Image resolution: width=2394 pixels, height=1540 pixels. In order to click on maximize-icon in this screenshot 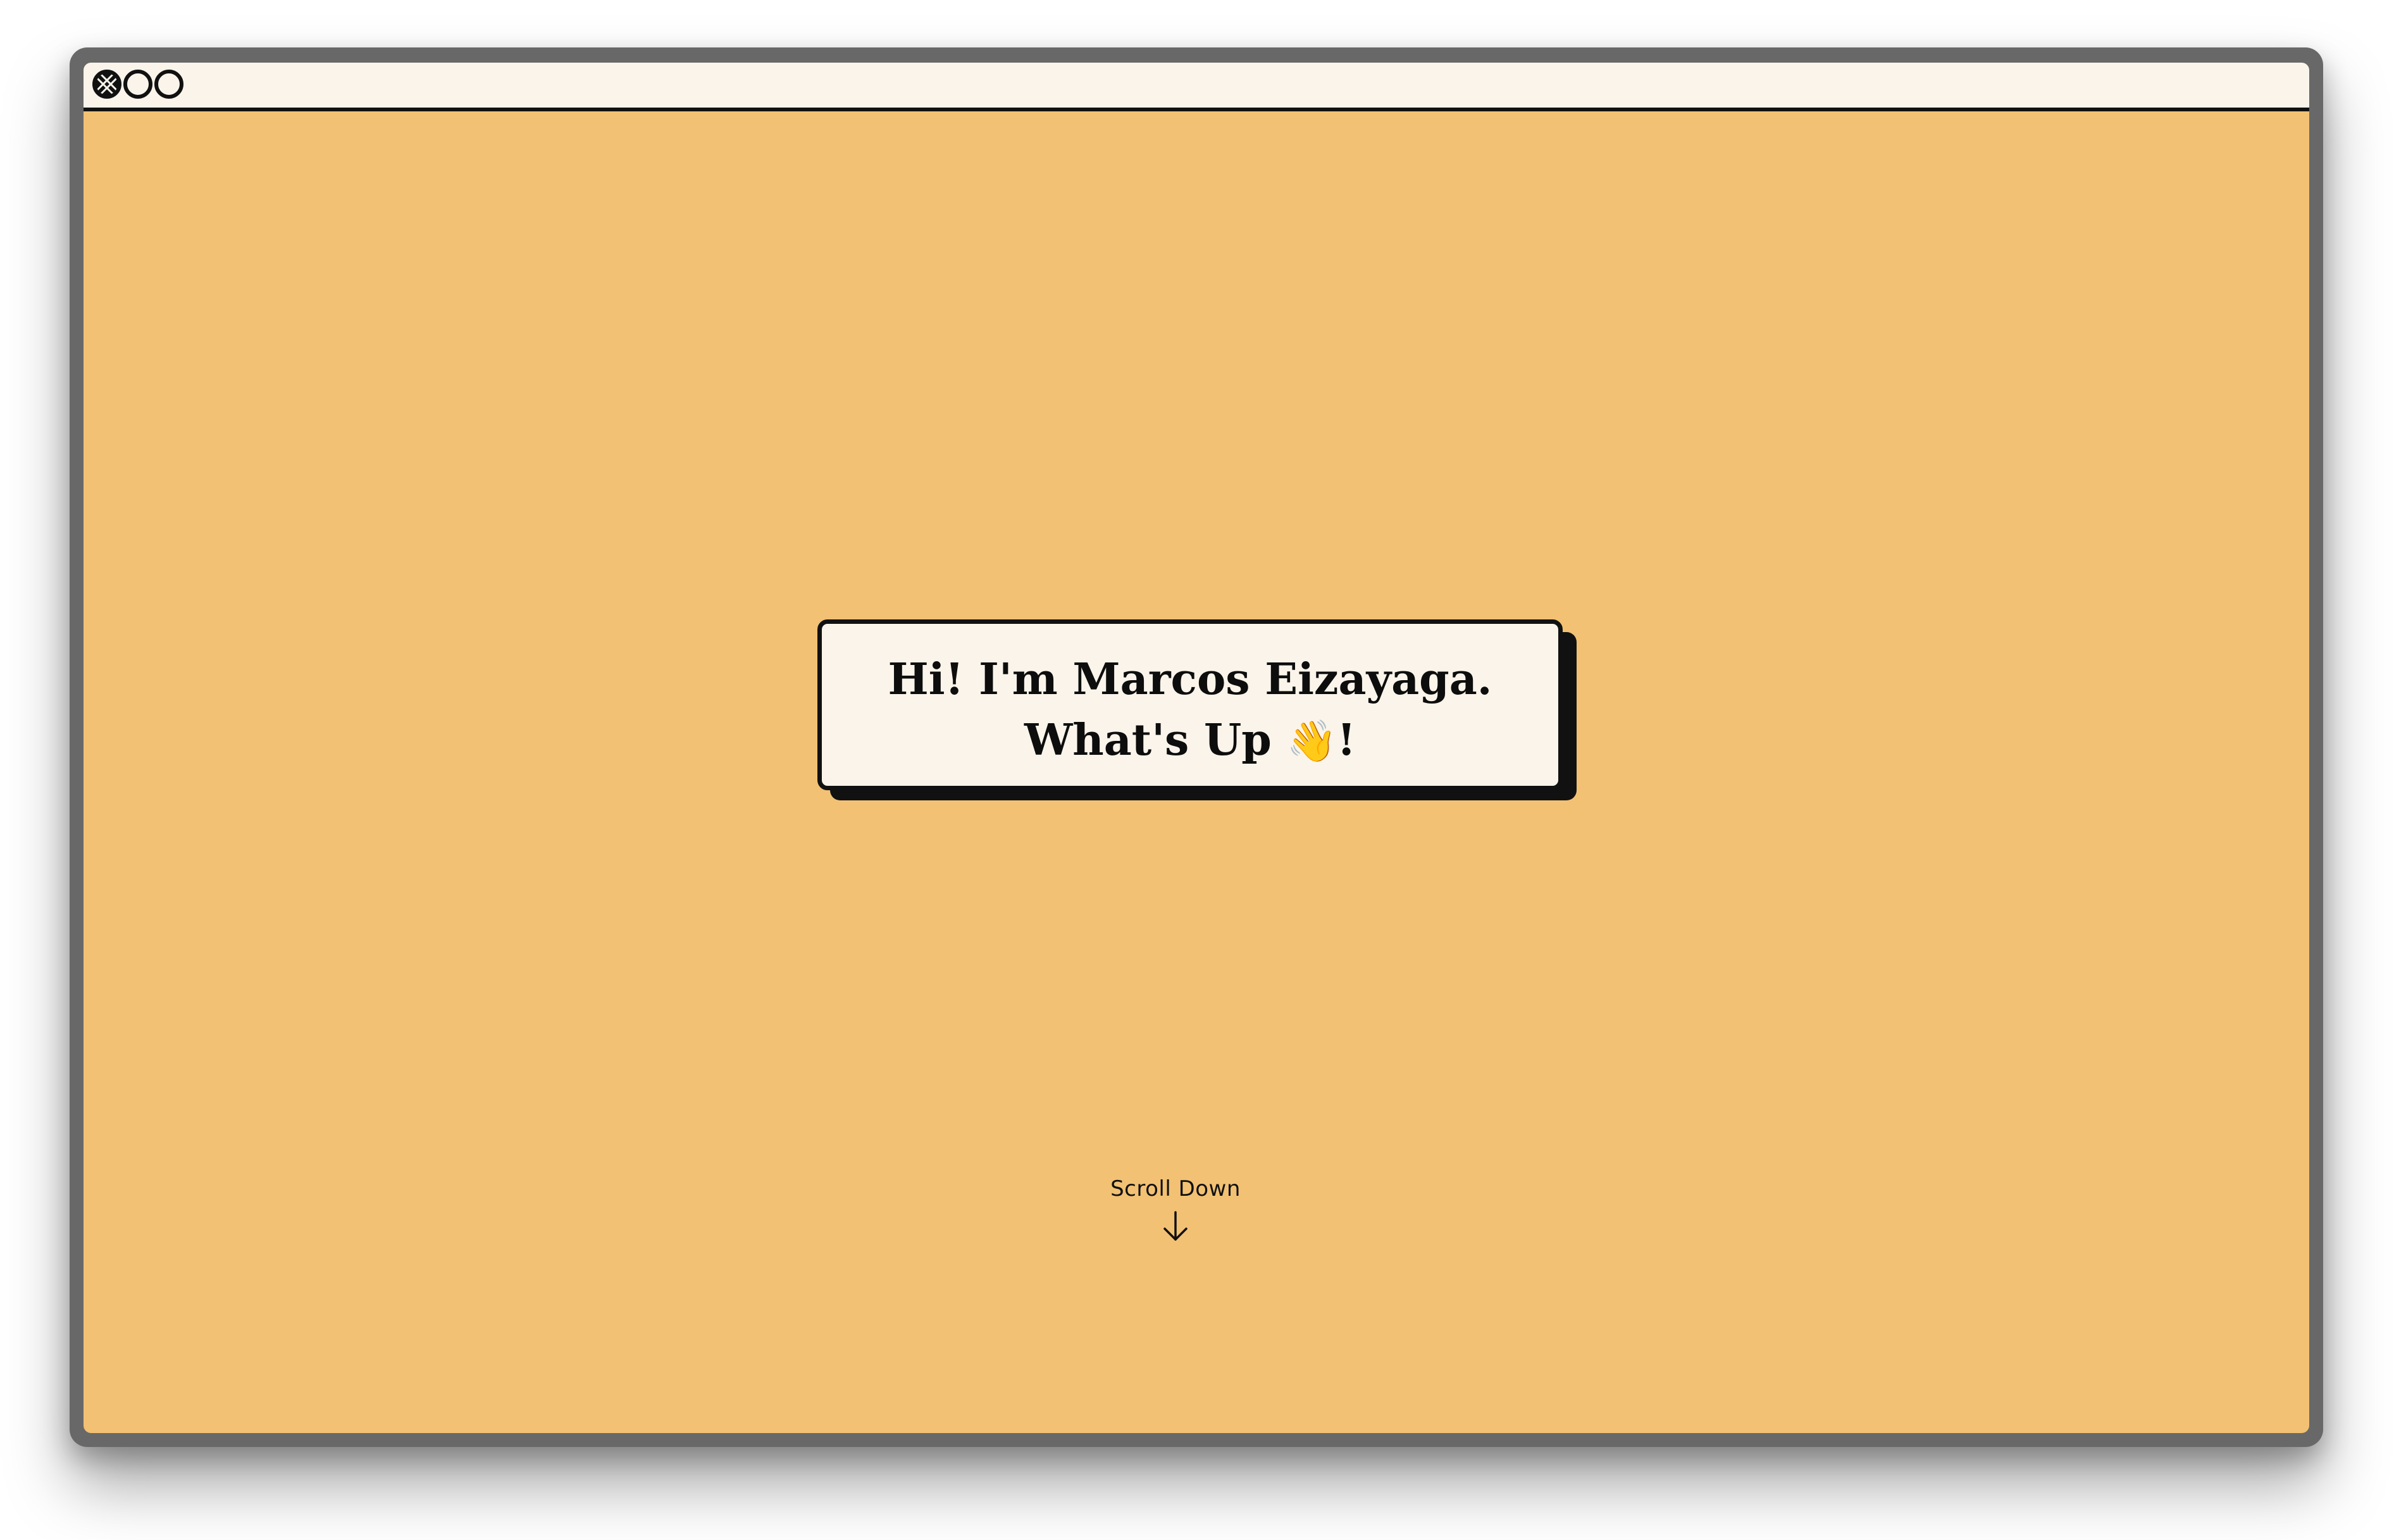, I will do `click(168, 84)`.